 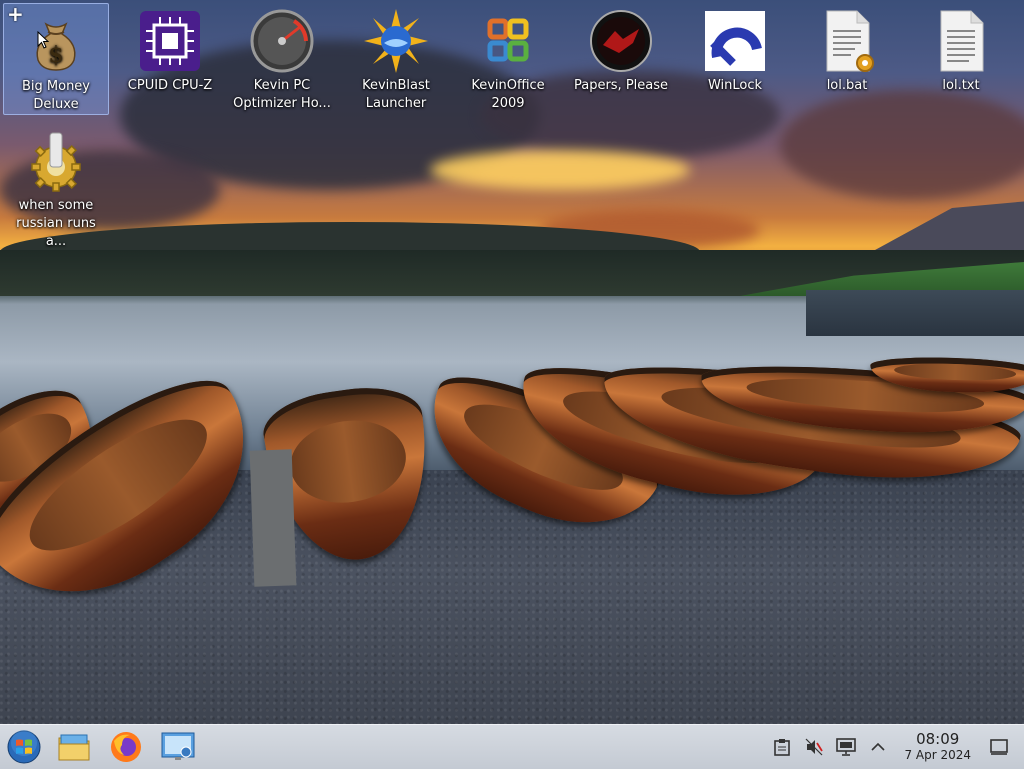 I want to click on clock-date: 7 Apr 2024, so click(x=937, y=755).